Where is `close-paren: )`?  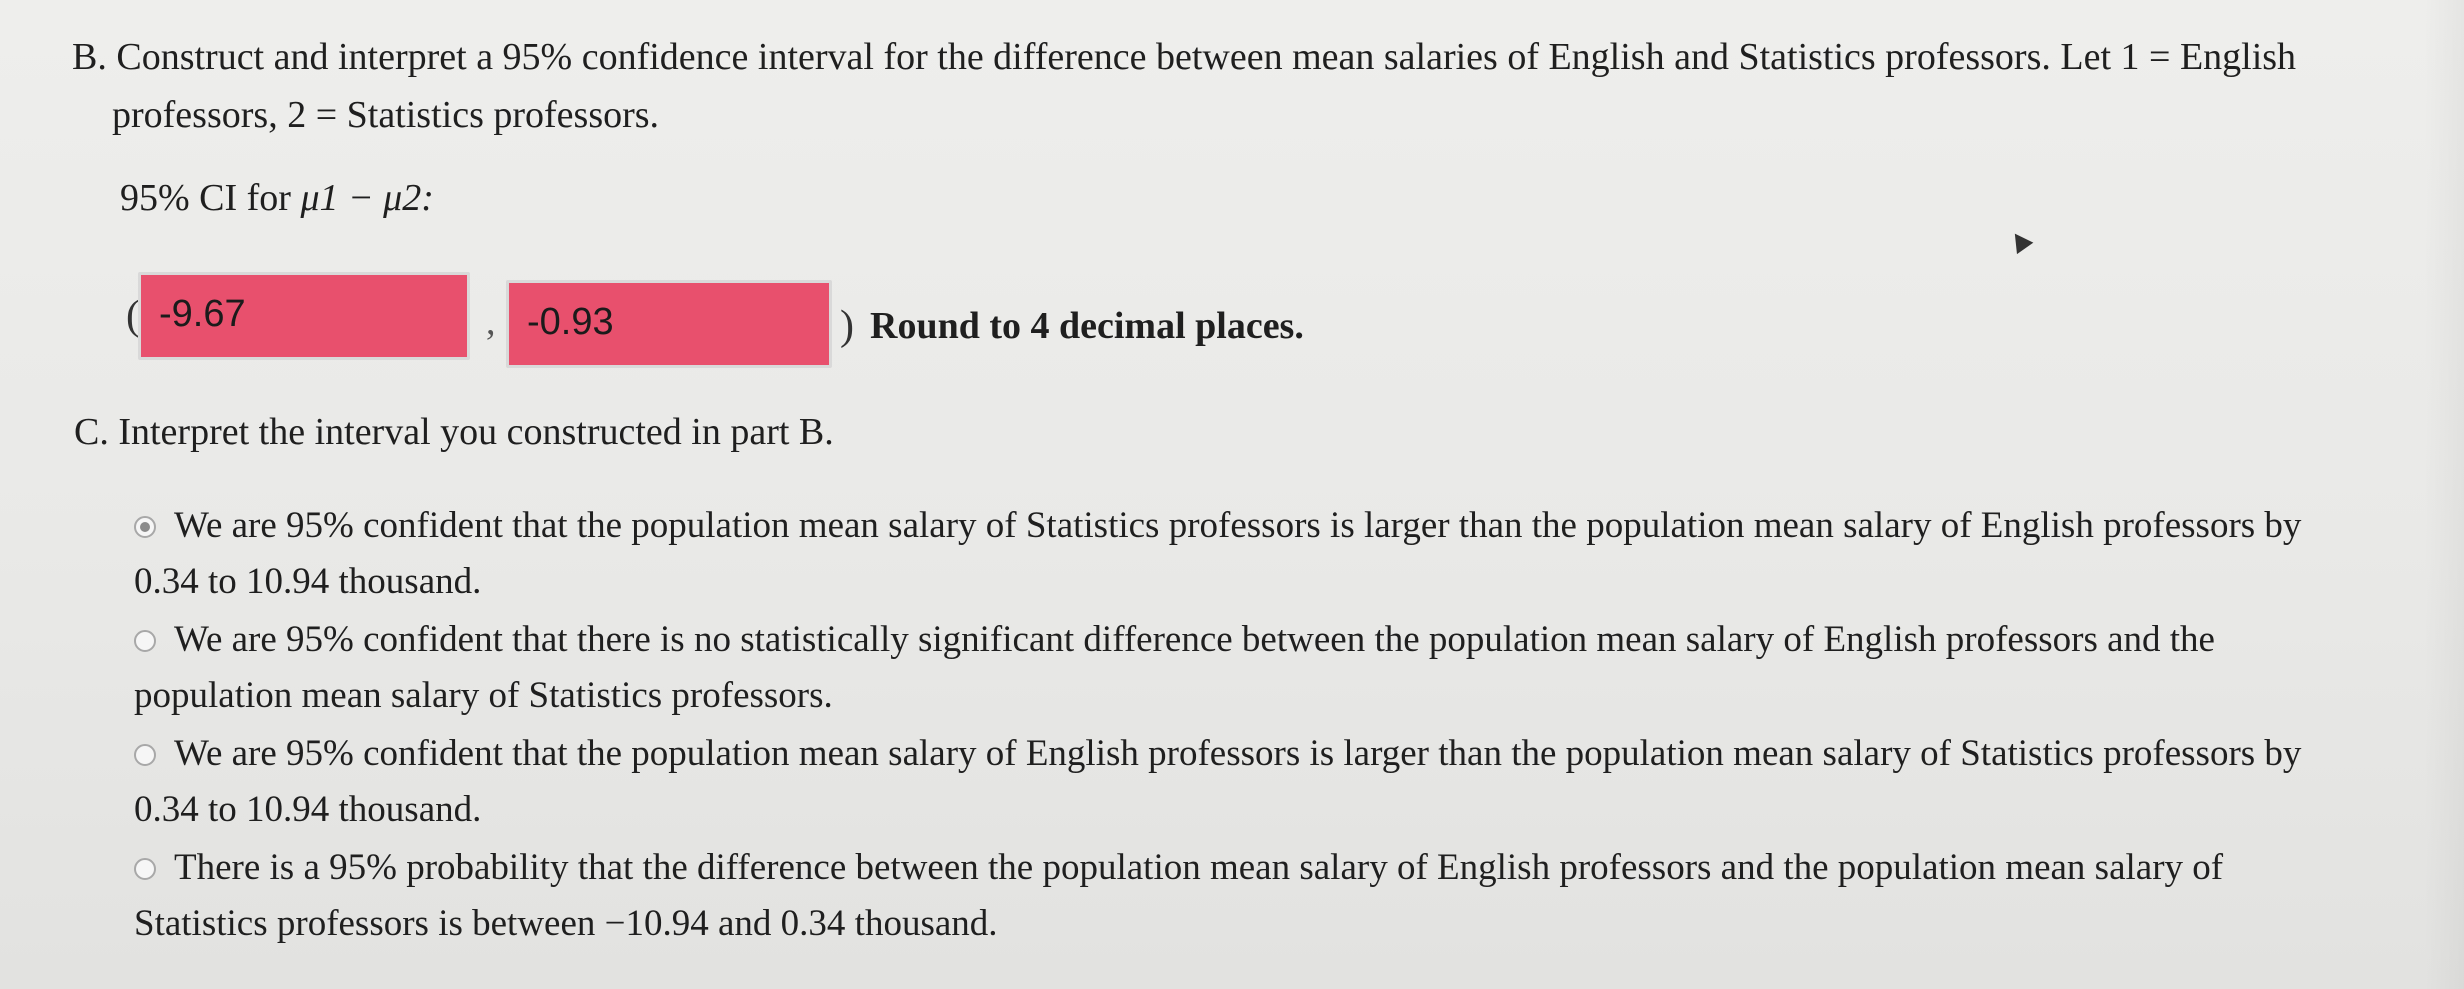 close-paren: ) is located at coordinates (847, 326).